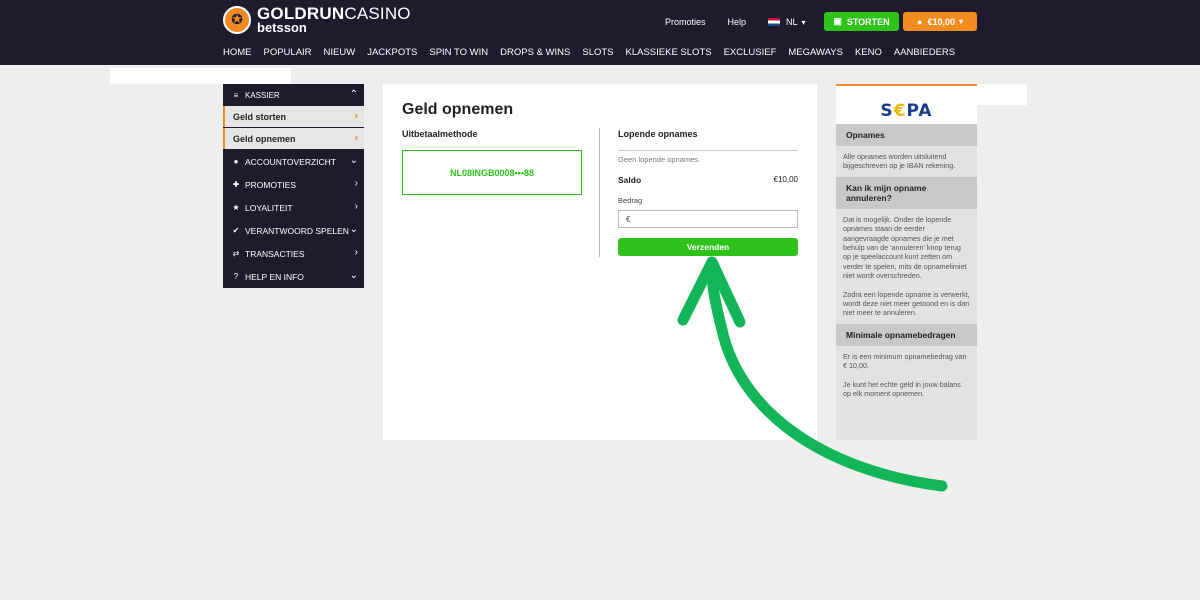 This screenshot has width=1200, height=600. What do you see at coordinates (630, 200) in the screenshot?
I see `amount-label: Bedrag` at bounding box center [630, 200].